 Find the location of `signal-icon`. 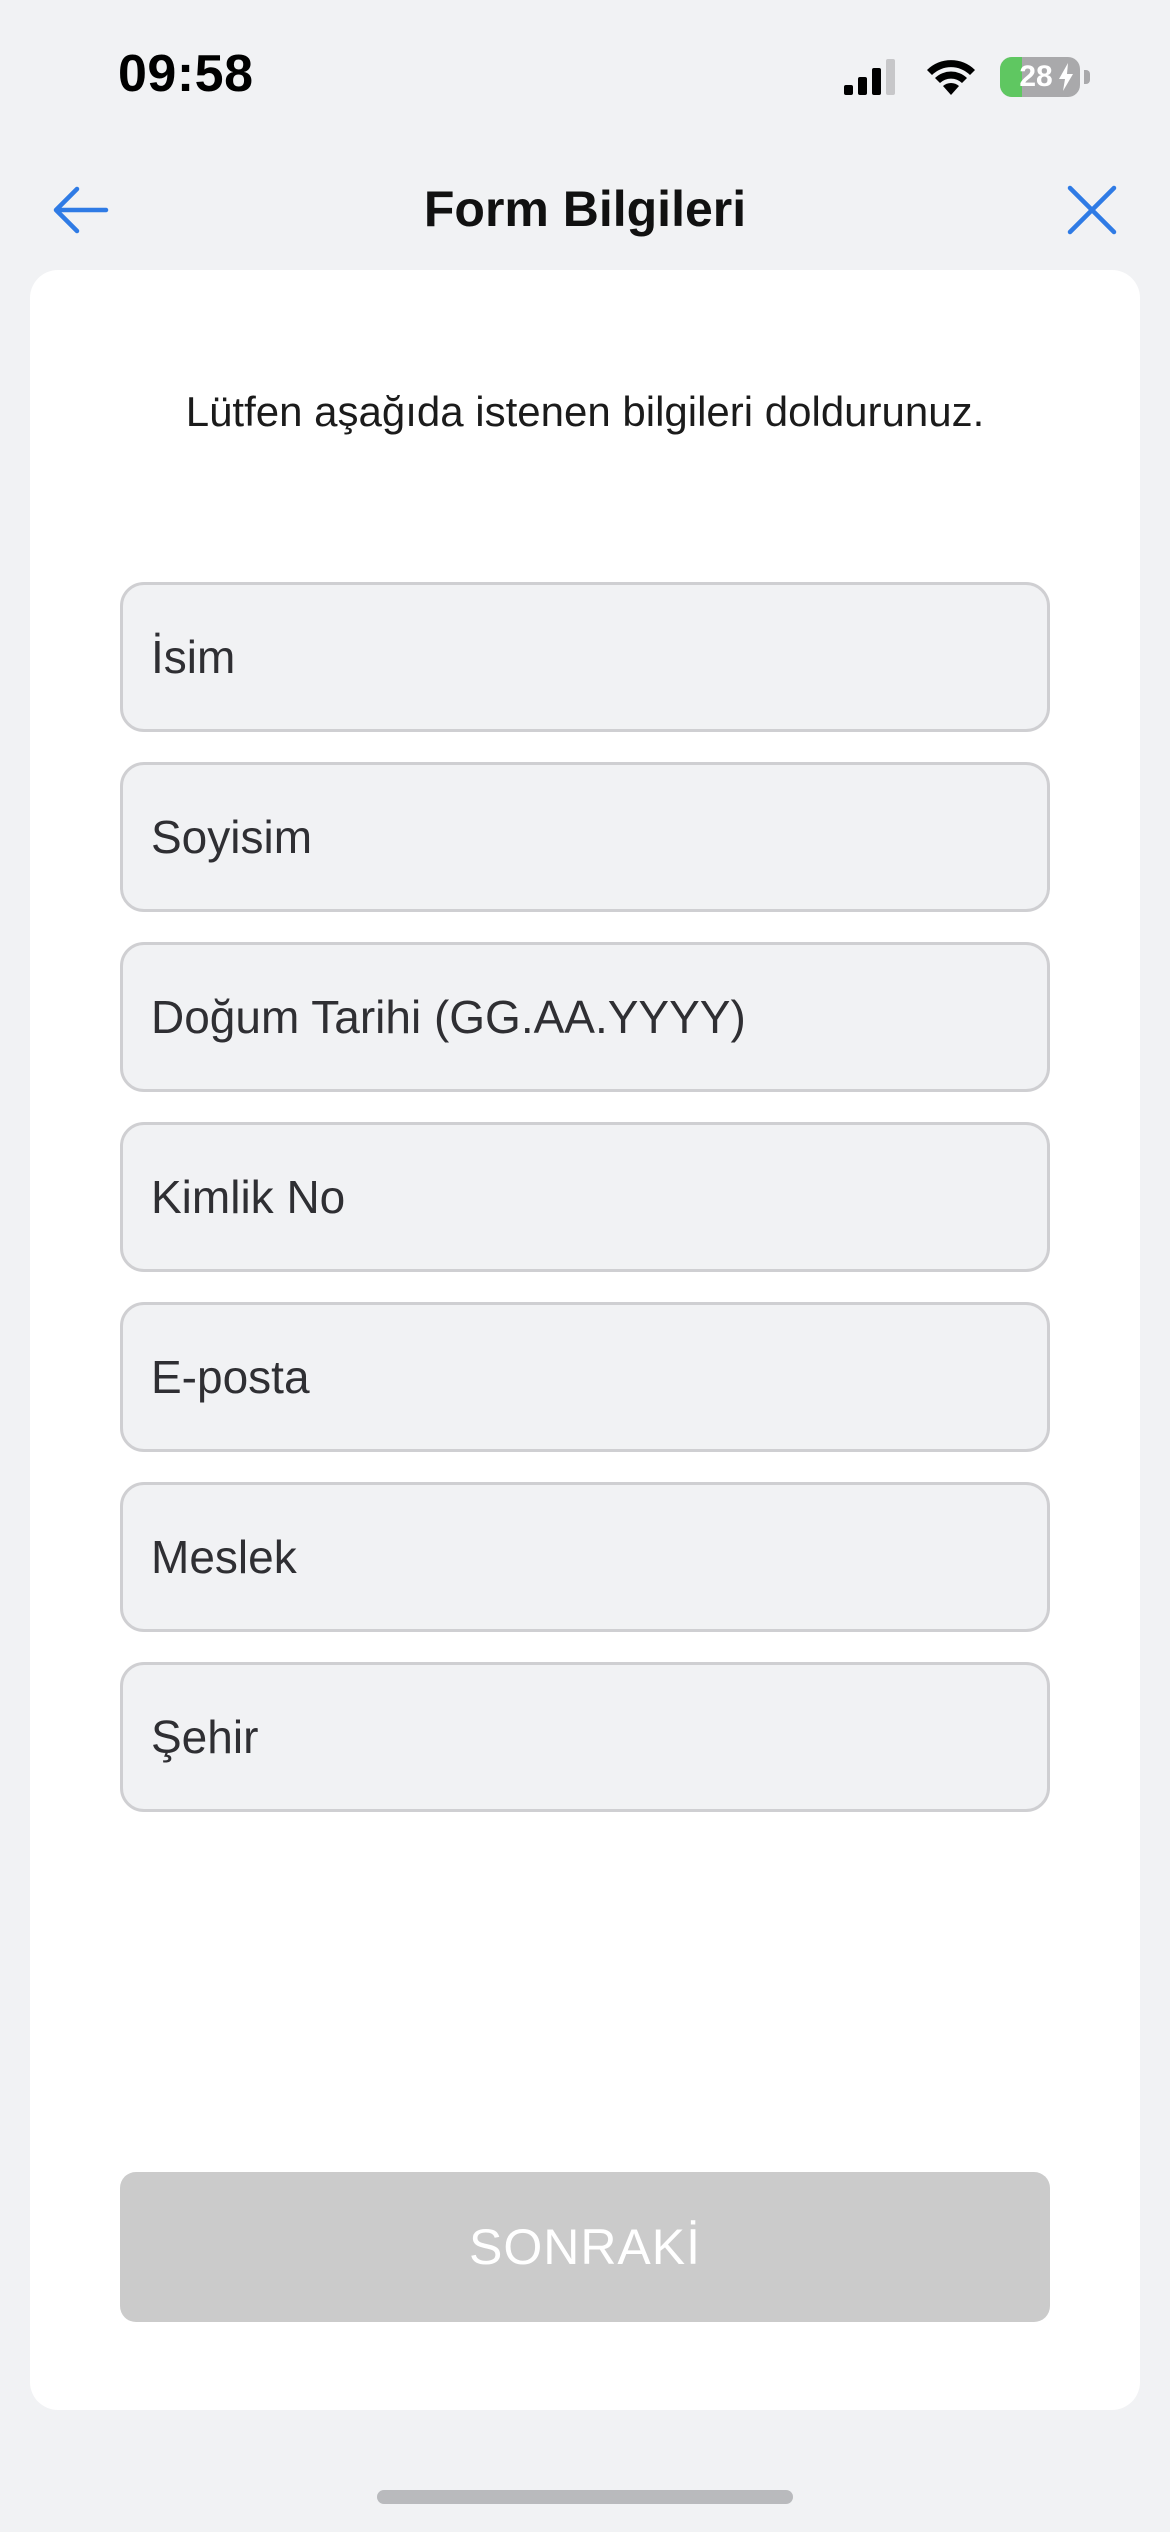

signal-icon is located at coordinates (869, 77).